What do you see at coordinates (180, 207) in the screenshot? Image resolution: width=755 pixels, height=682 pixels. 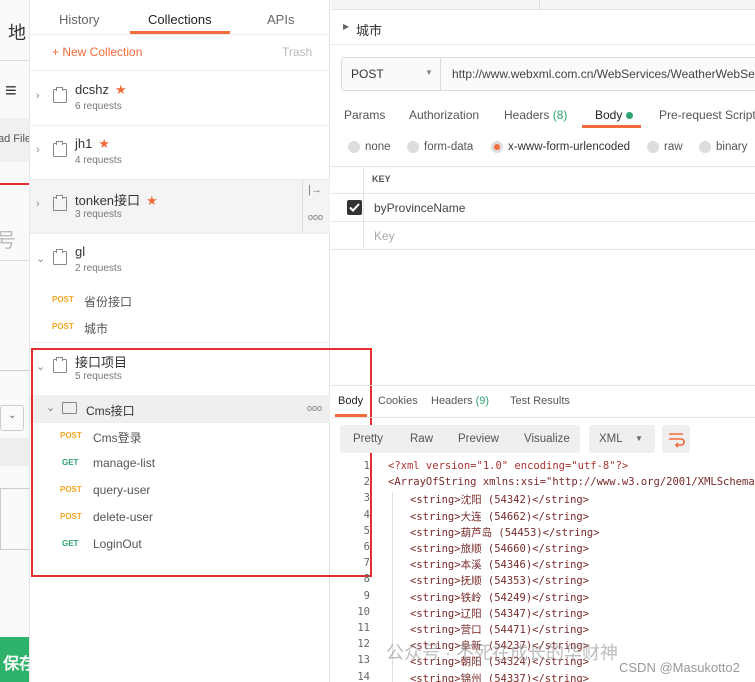 I see `collection-tonken: › tonken接口 ★ 3 requests |→ ooo` at bounding box center [180, 207].